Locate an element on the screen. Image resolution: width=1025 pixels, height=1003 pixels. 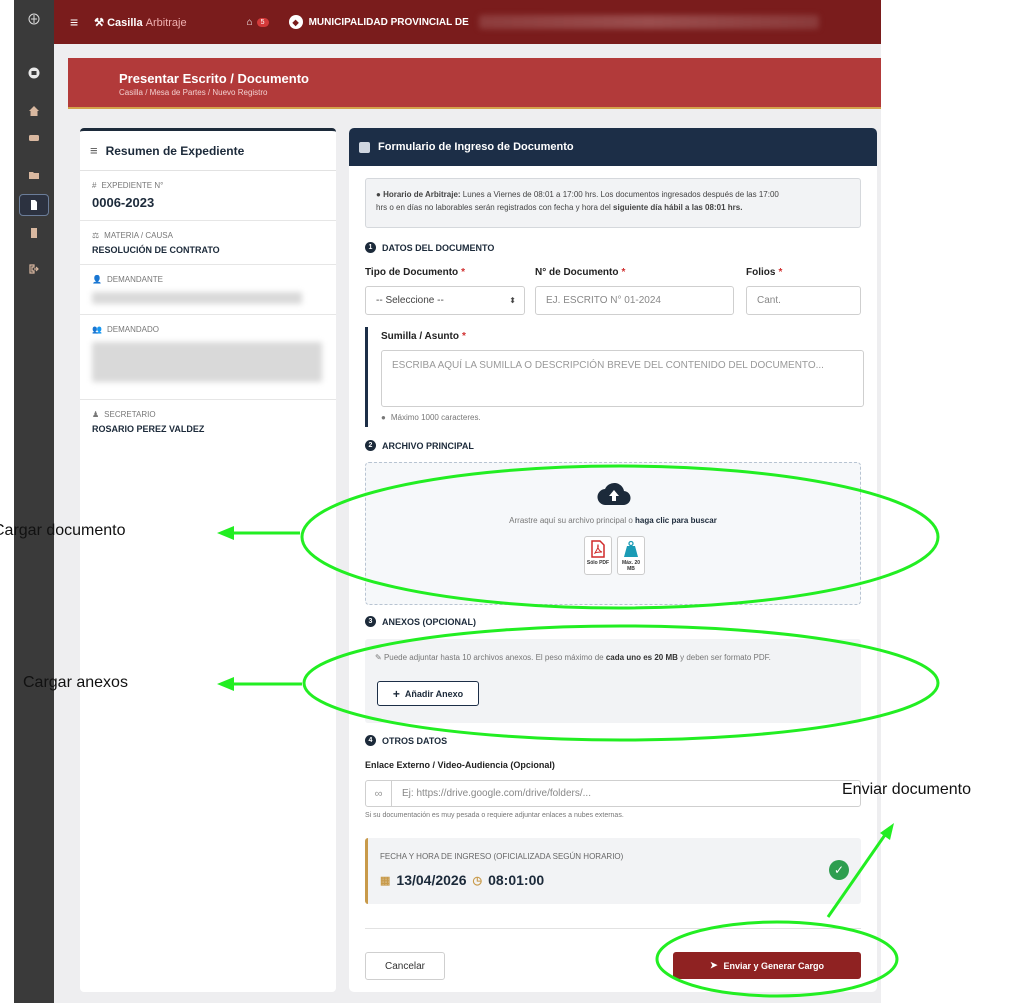
add-annex-button: + Añadir Anexo is located at coordinates (428, 693).